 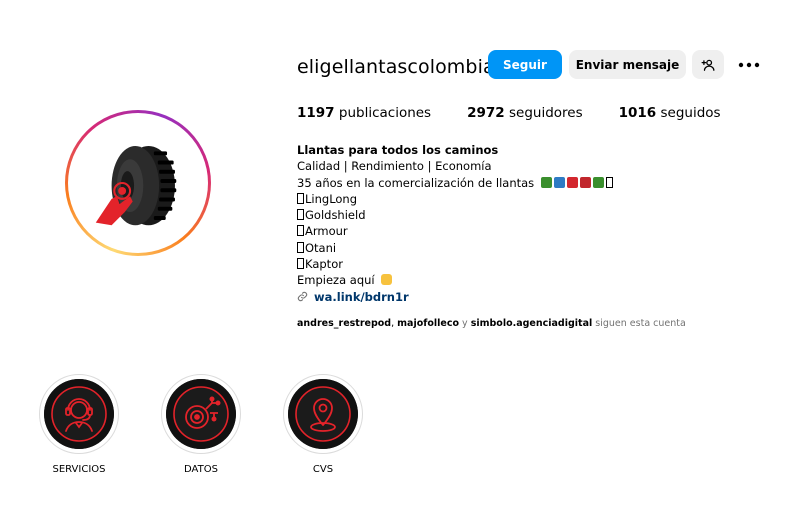 What do you see at coordinates (531, 323) in the screenshot?
I see `follower-user-3: simbolo.agenciadigital` at bounding box center [531, 323].